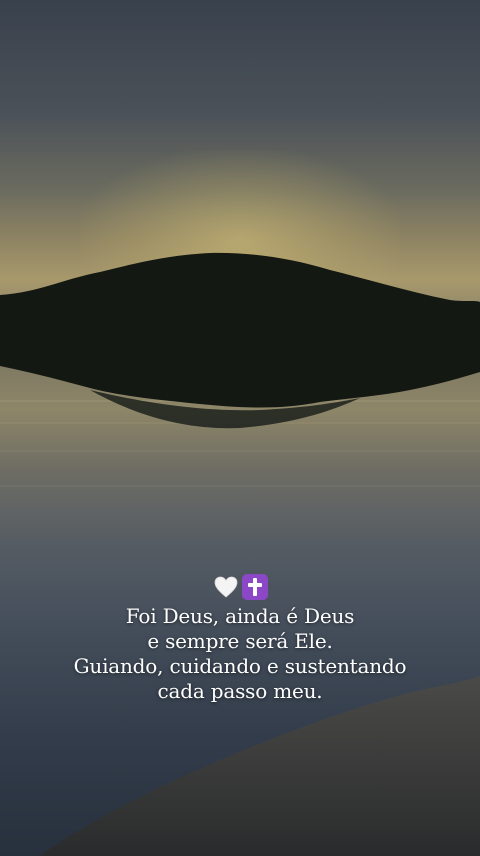  I want to click on caption-line-2: e sempre será Ele., so click(240, 641).